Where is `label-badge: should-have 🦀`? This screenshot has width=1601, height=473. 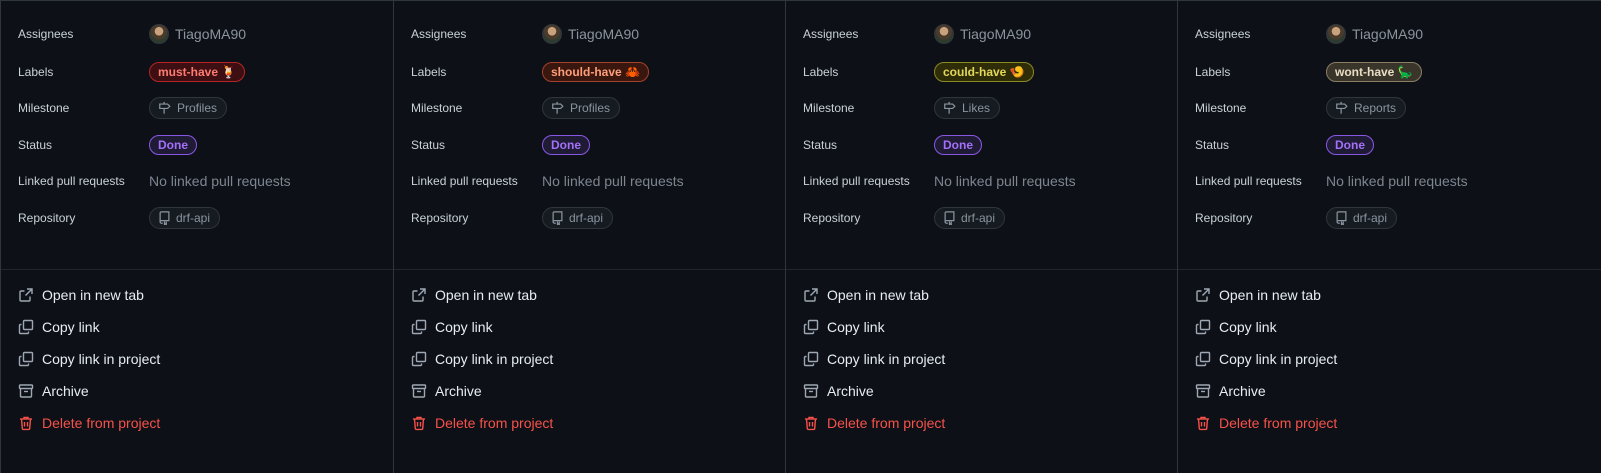
label-badge: should-have 🦀 is located at coordinates (595, 72).